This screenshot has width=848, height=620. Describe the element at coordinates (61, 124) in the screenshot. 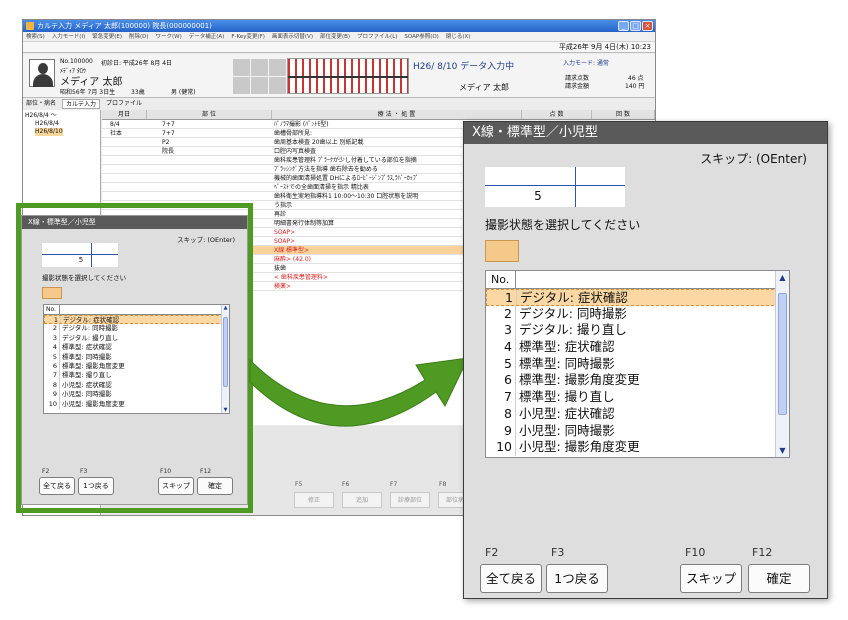

I see `tree-item: H26/8/4` at that location.